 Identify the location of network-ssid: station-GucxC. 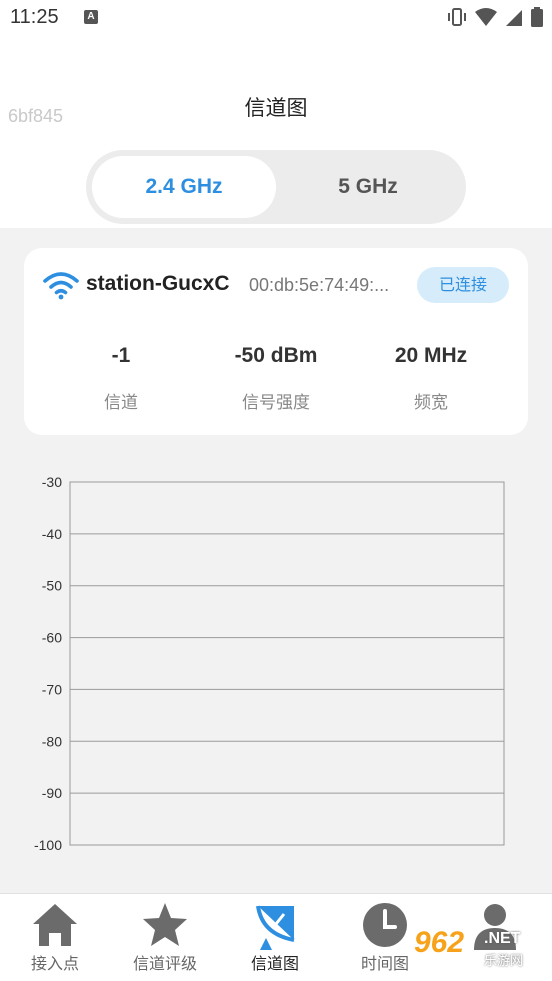
(158, 283).